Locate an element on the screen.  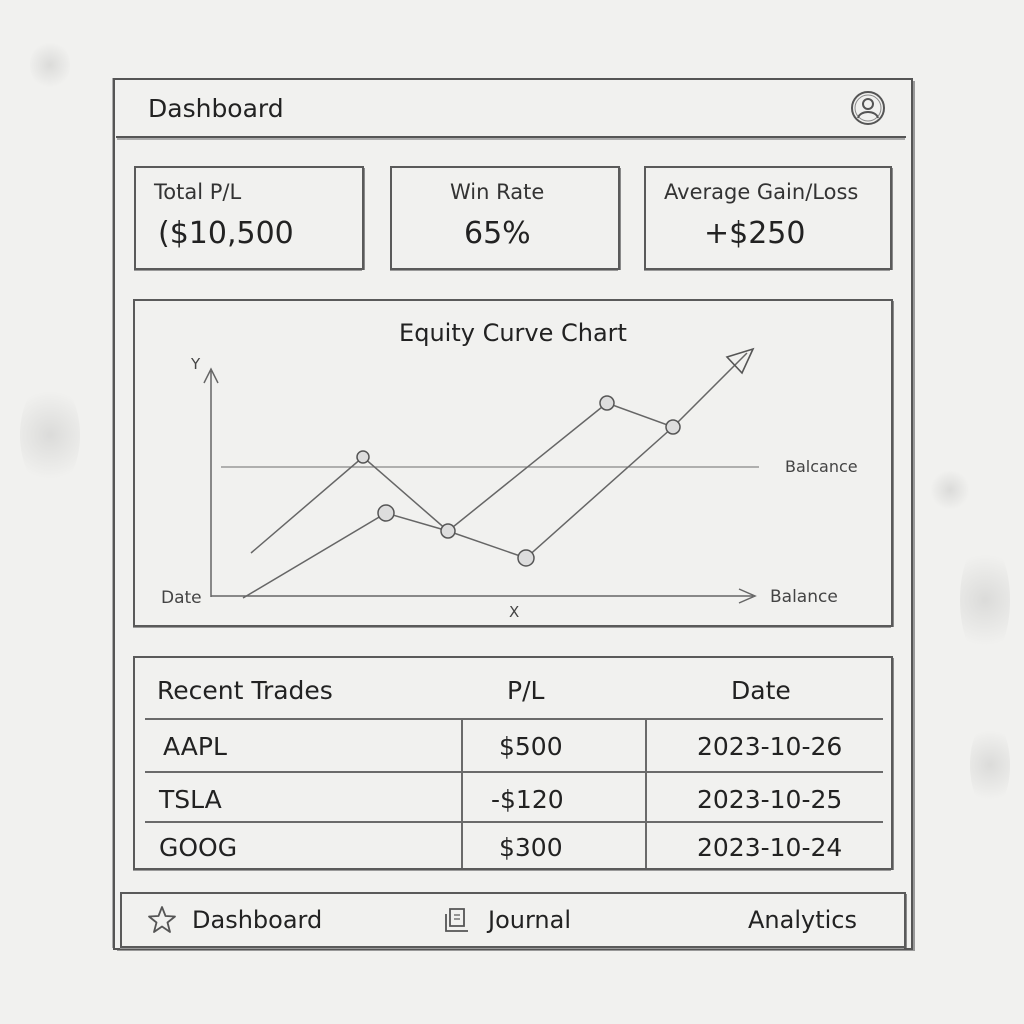
table-header-pl: P/L is located at coordinates (526, 690).